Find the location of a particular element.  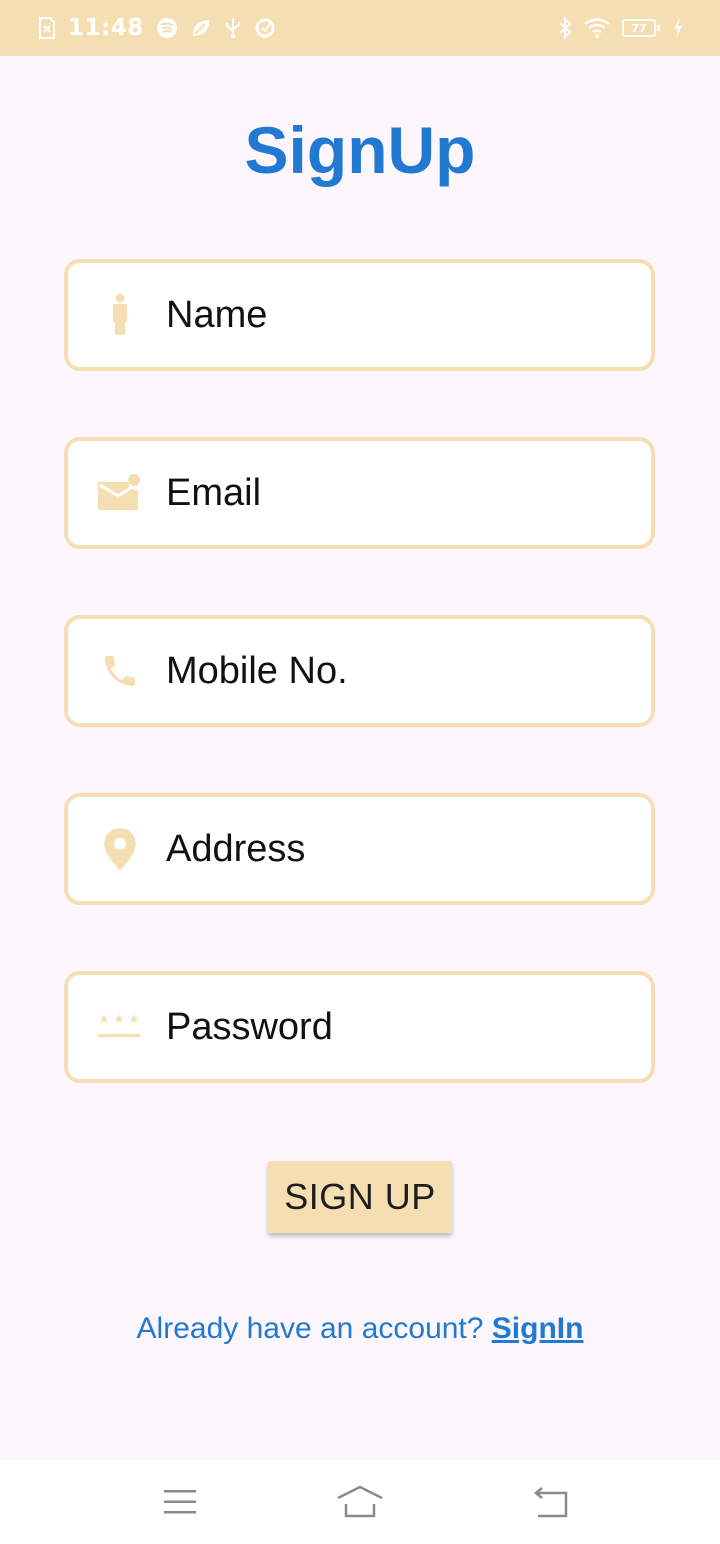

wifi-icon is located at coordinates (597, 28).